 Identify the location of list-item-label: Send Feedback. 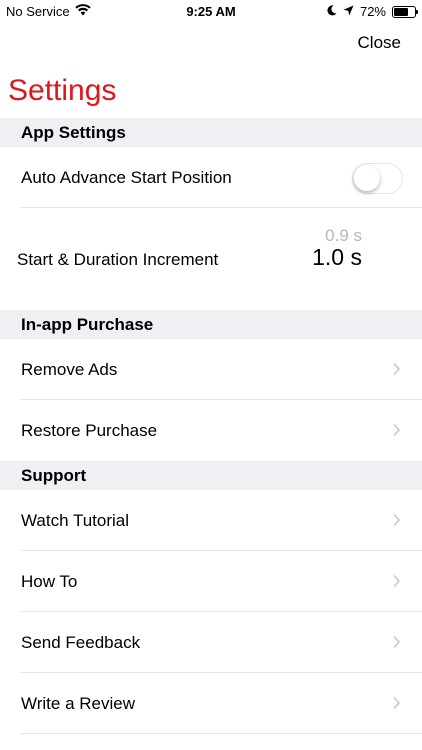
(81, 642).